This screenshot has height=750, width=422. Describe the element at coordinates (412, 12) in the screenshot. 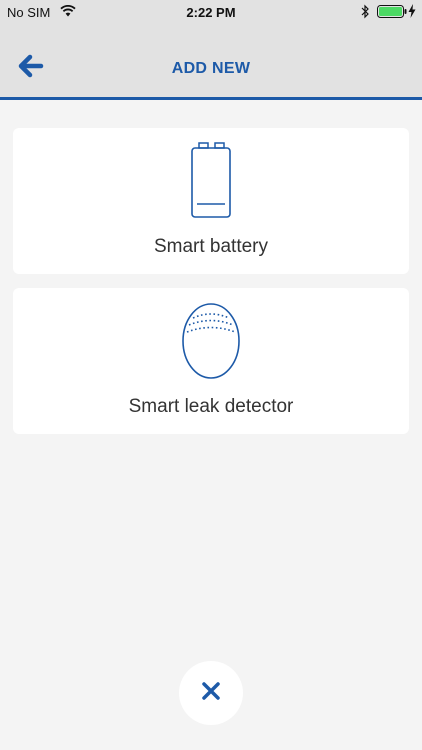

I see `charging-icon` at that location.